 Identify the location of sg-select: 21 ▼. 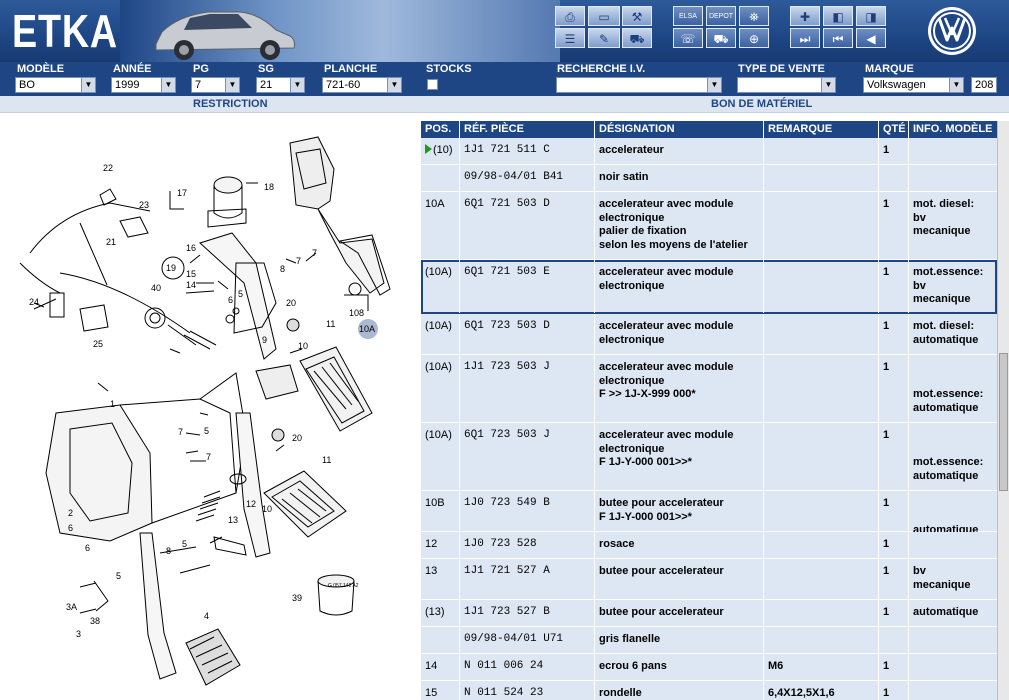
(280, 85).